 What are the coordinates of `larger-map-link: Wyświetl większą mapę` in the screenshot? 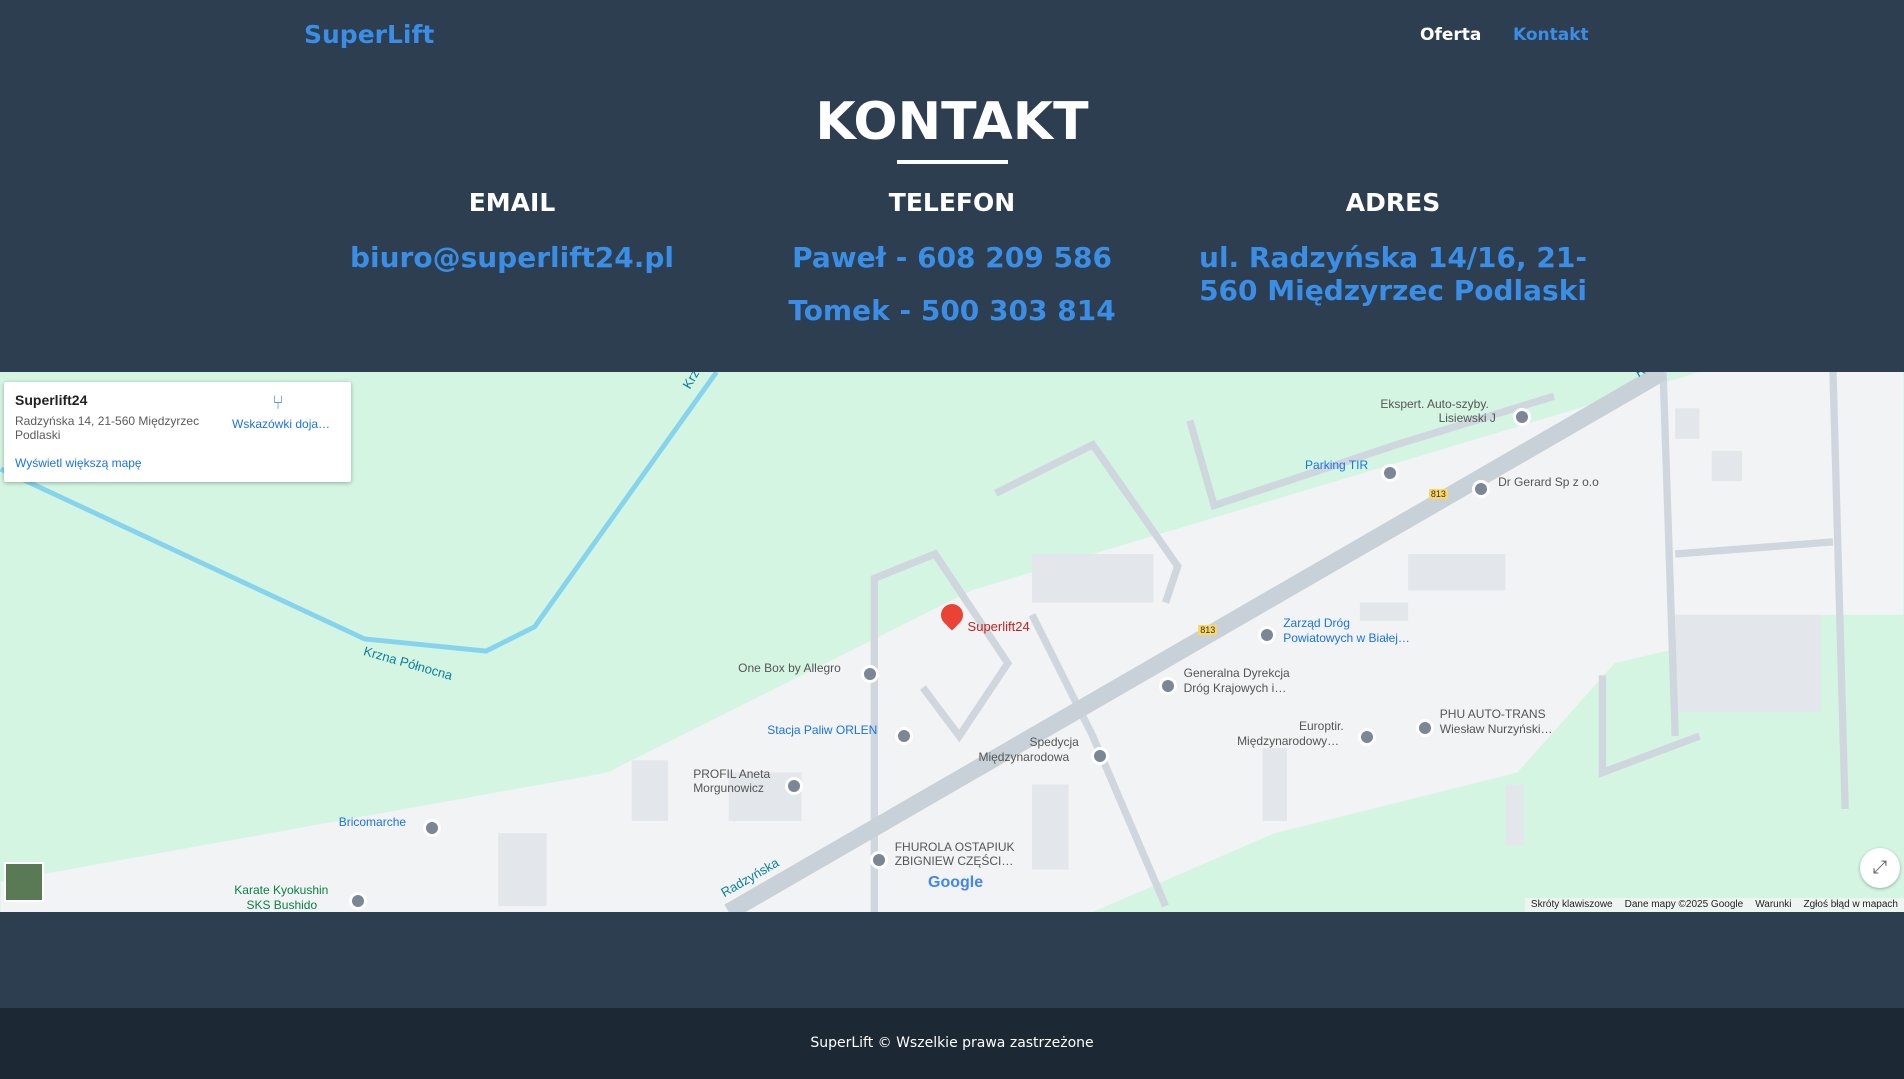 It's located at (78, 463).